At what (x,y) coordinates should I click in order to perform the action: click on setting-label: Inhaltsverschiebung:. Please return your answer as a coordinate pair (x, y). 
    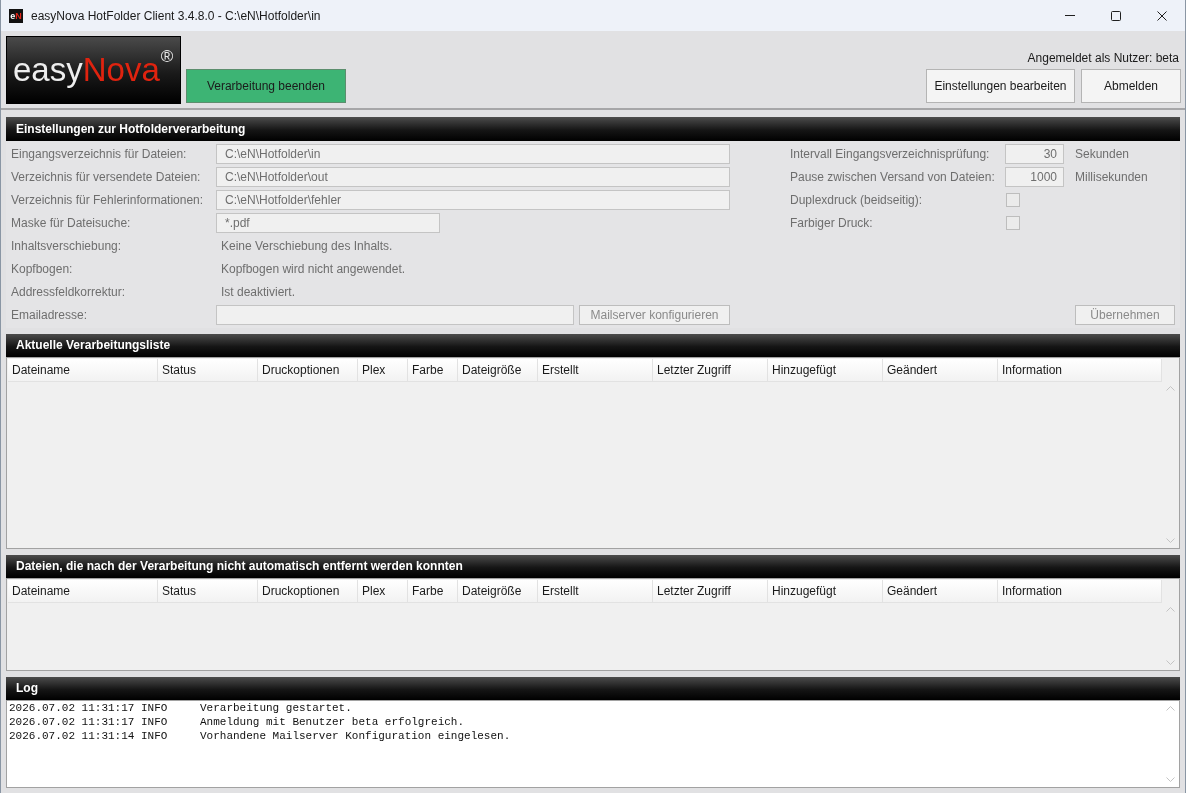
    Looking at the image, I should click on (67, 246).